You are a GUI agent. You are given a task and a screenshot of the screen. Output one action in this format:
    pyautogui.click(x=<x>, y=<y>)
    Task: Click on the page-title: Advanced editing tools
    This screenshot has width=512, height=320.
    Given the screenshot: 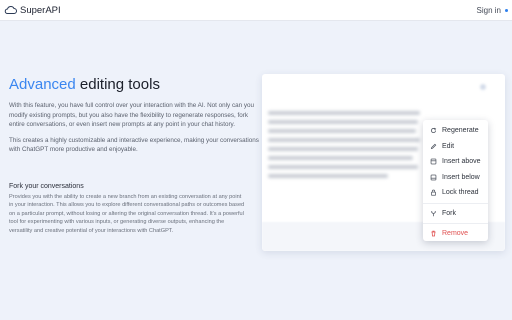 What is the action you would take?
    pyautogui.click(x=134, y=84)
    